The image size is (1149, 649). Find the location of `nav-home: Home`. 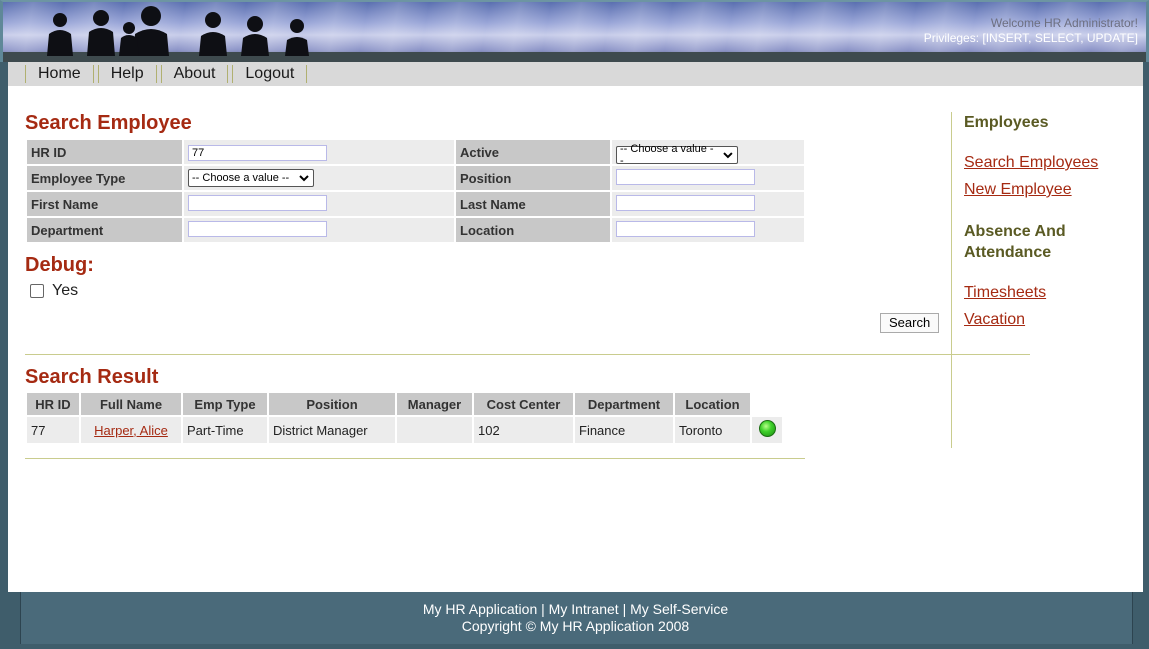

nav-home: Home is located at coordinates (59, 74).